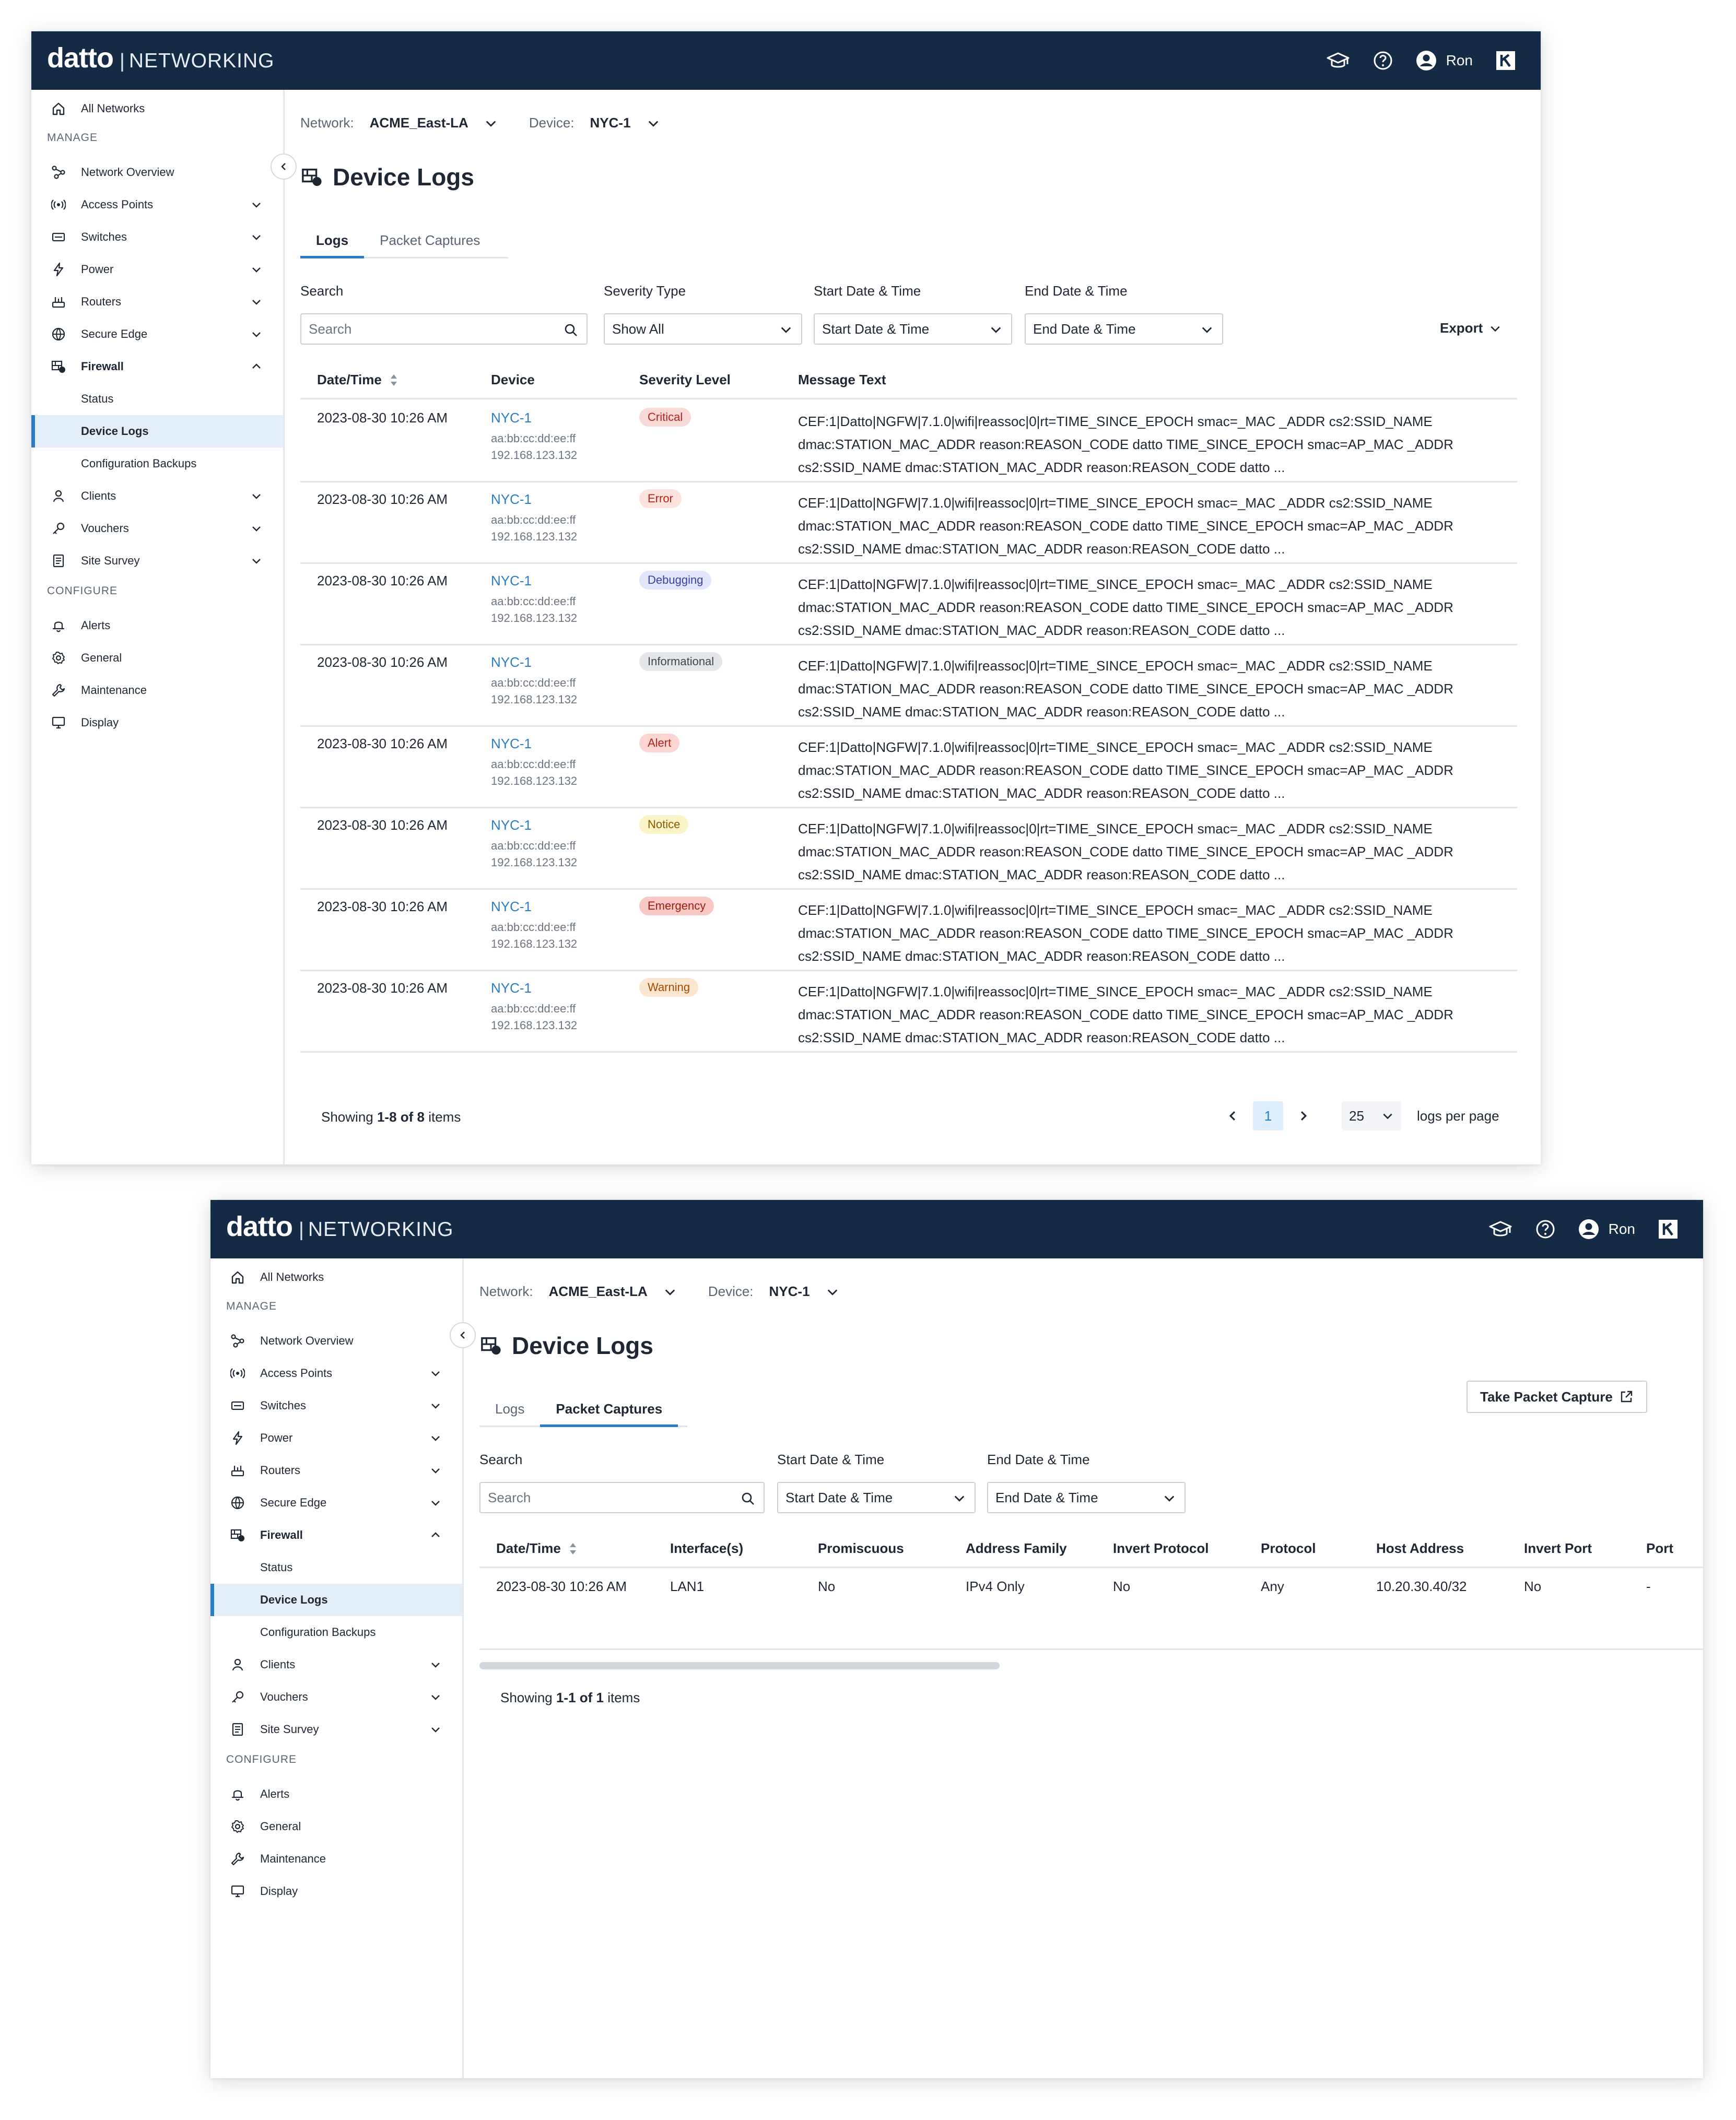 The width and height of the screenshot is (1736, 2120). I want to click on home-icon, so click(238, 1277).